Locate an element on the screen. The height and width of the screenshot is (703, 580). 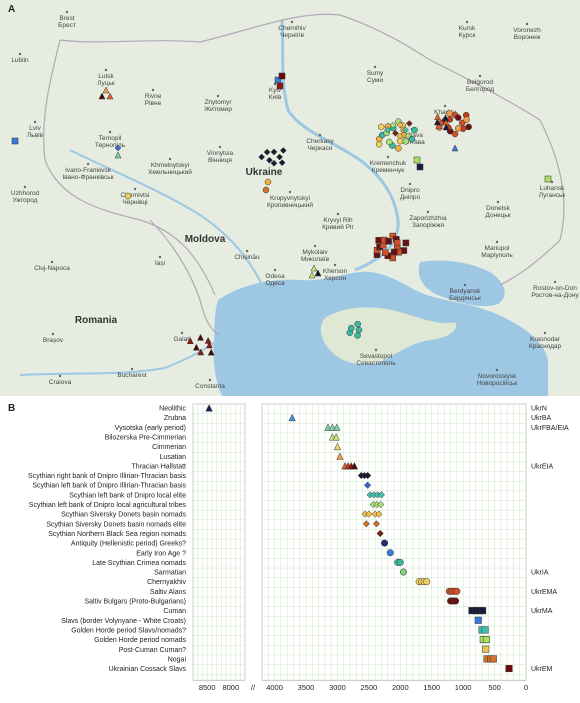
row-label: Chernyakhiv is located at coordinates (166, 582).